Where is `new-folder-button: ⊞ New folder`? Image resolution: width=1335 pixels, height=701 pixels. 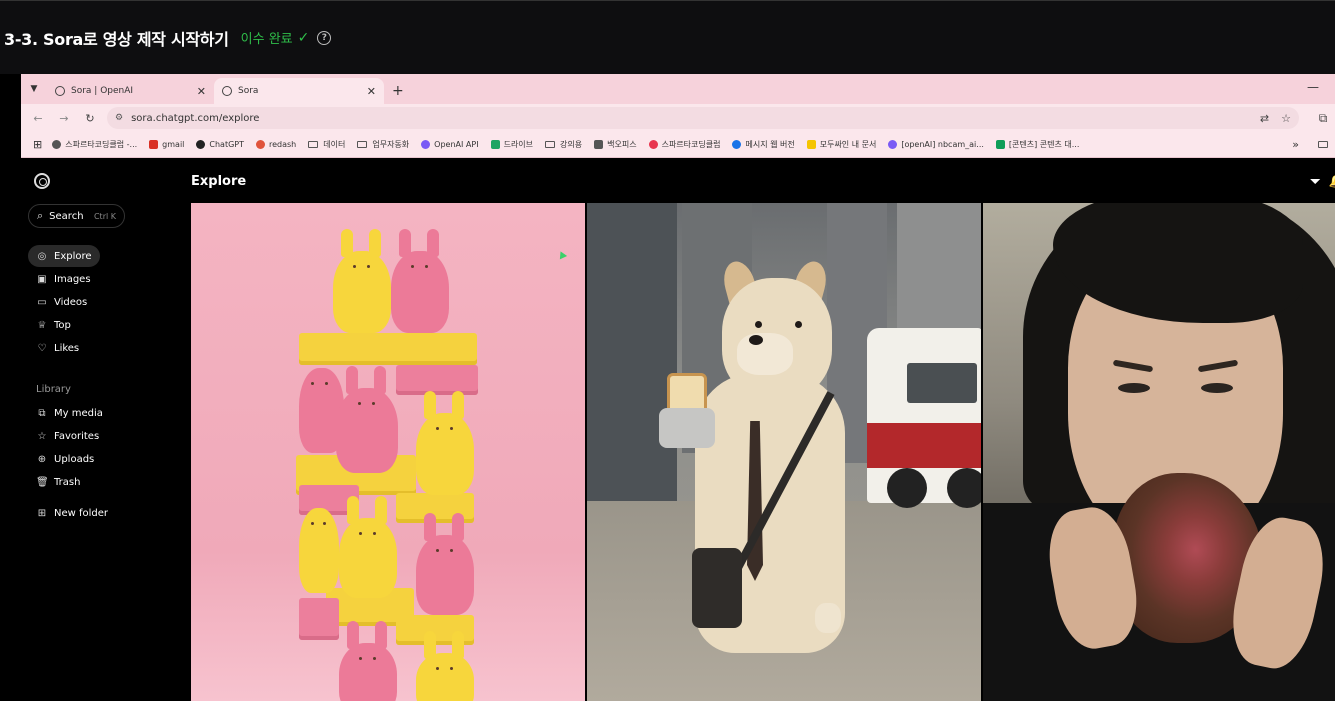 new-folder-button: ⊞ New folder is located at coordinates (72, 513).